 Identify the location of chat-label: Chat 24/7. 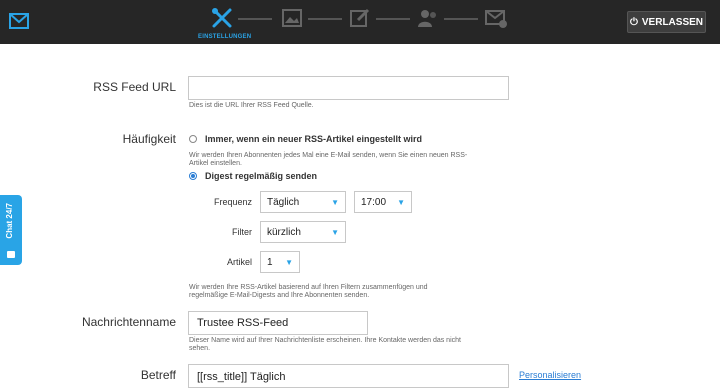
(9, 221).